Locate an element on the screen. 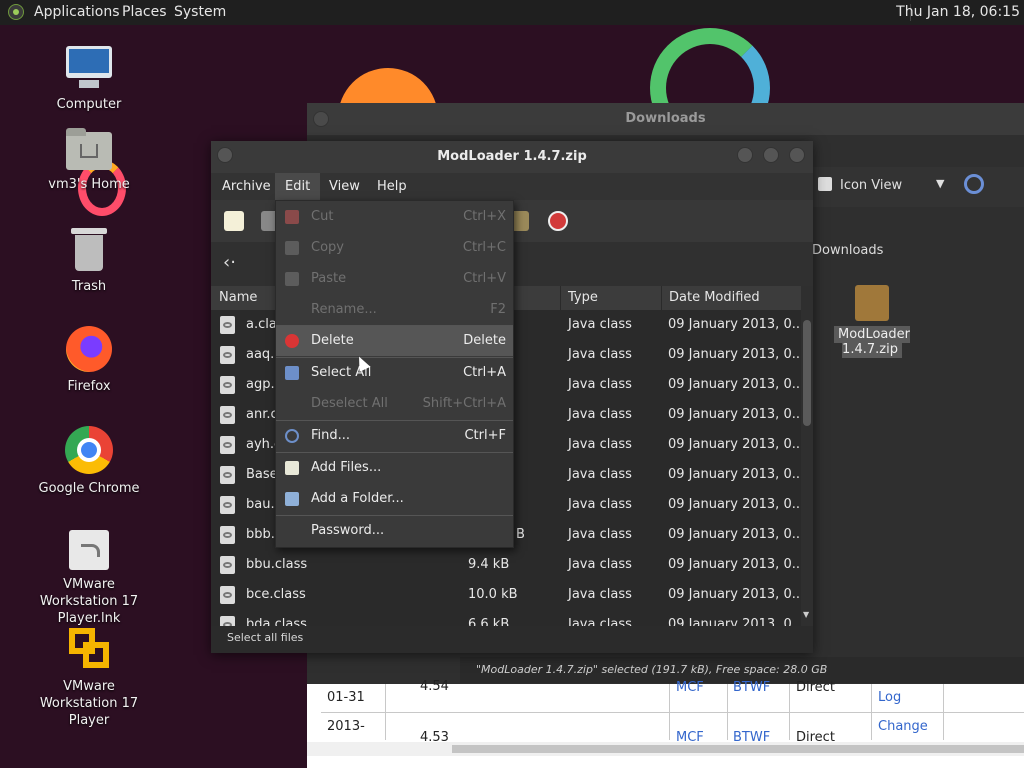 This screenshot has height=768, width=1024. menu-item-shortcut: Delete is located at coordinates (484, 340).